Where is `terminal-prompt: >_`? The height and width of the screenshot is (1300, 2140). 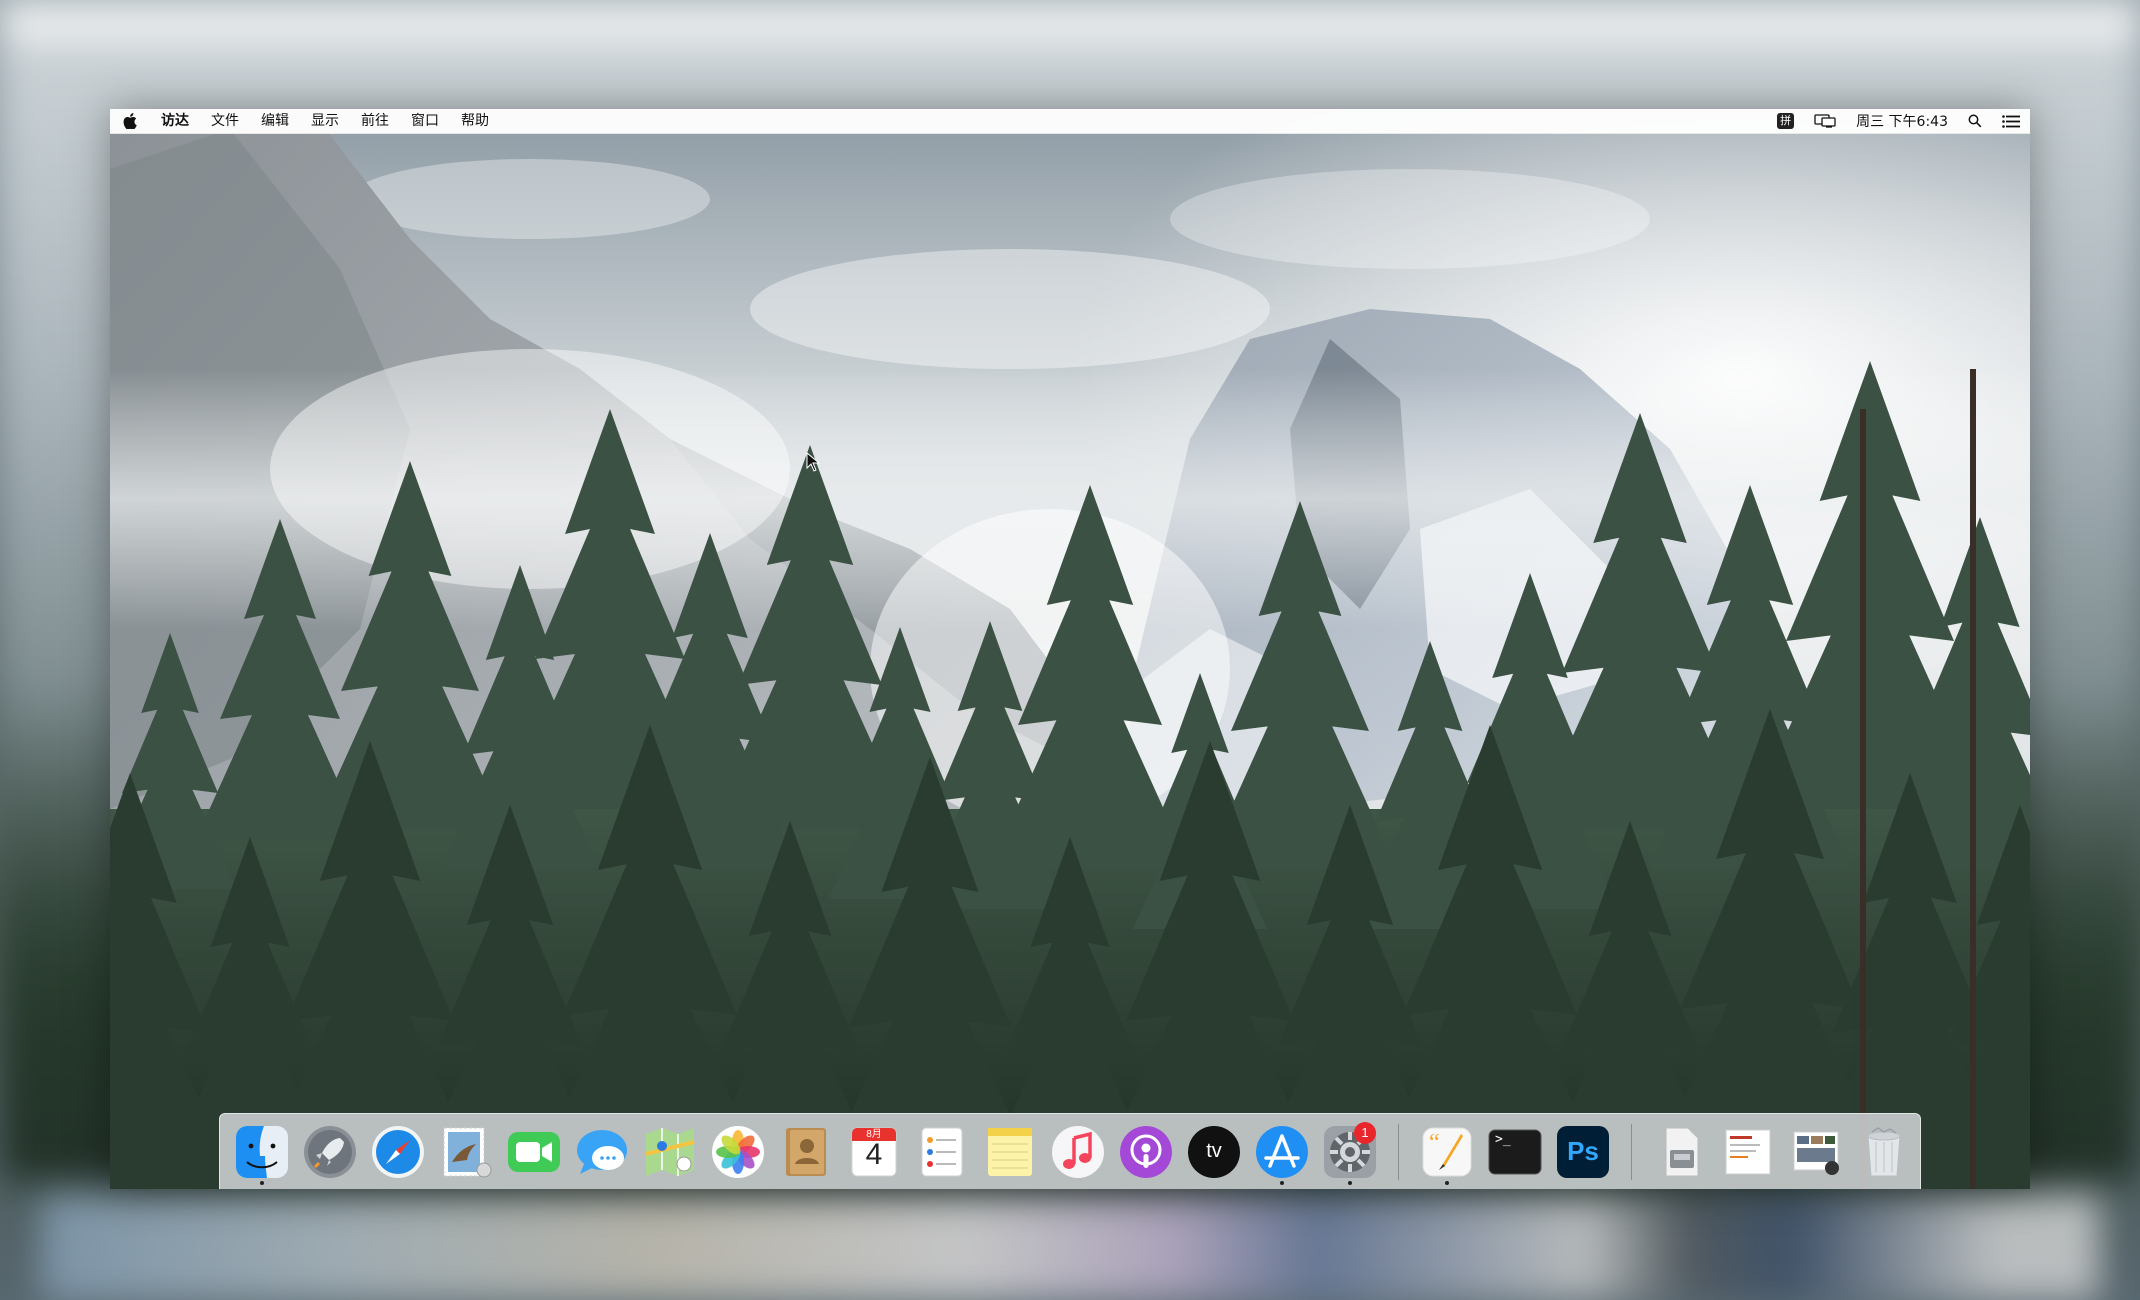
terminal-prompt: >_ is located at coordinates (1503, 1139).